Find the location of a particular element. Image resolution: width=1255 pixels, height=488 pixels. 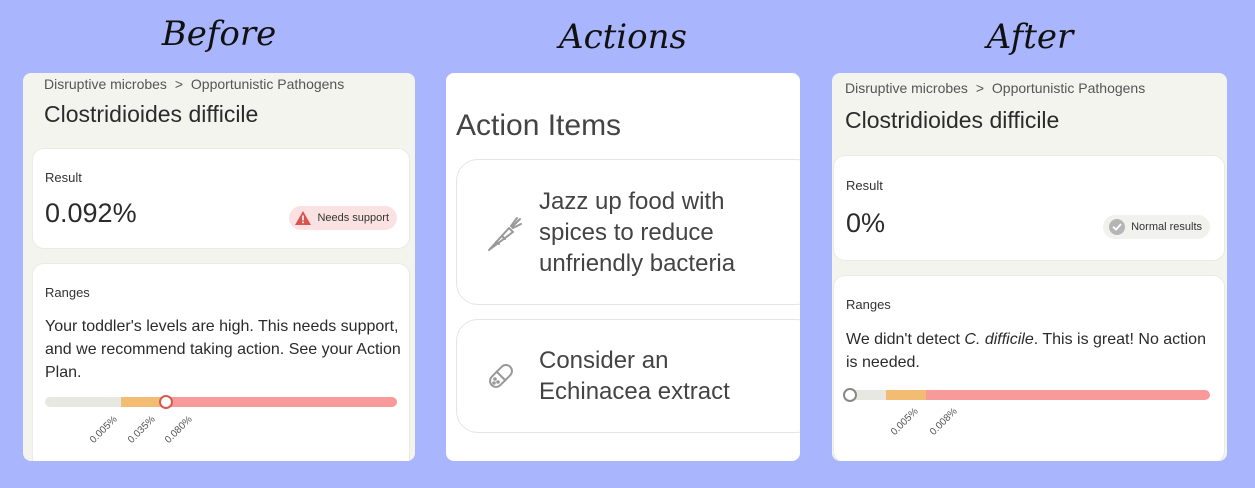

carrot-icon is located at coordinates (505, 234).